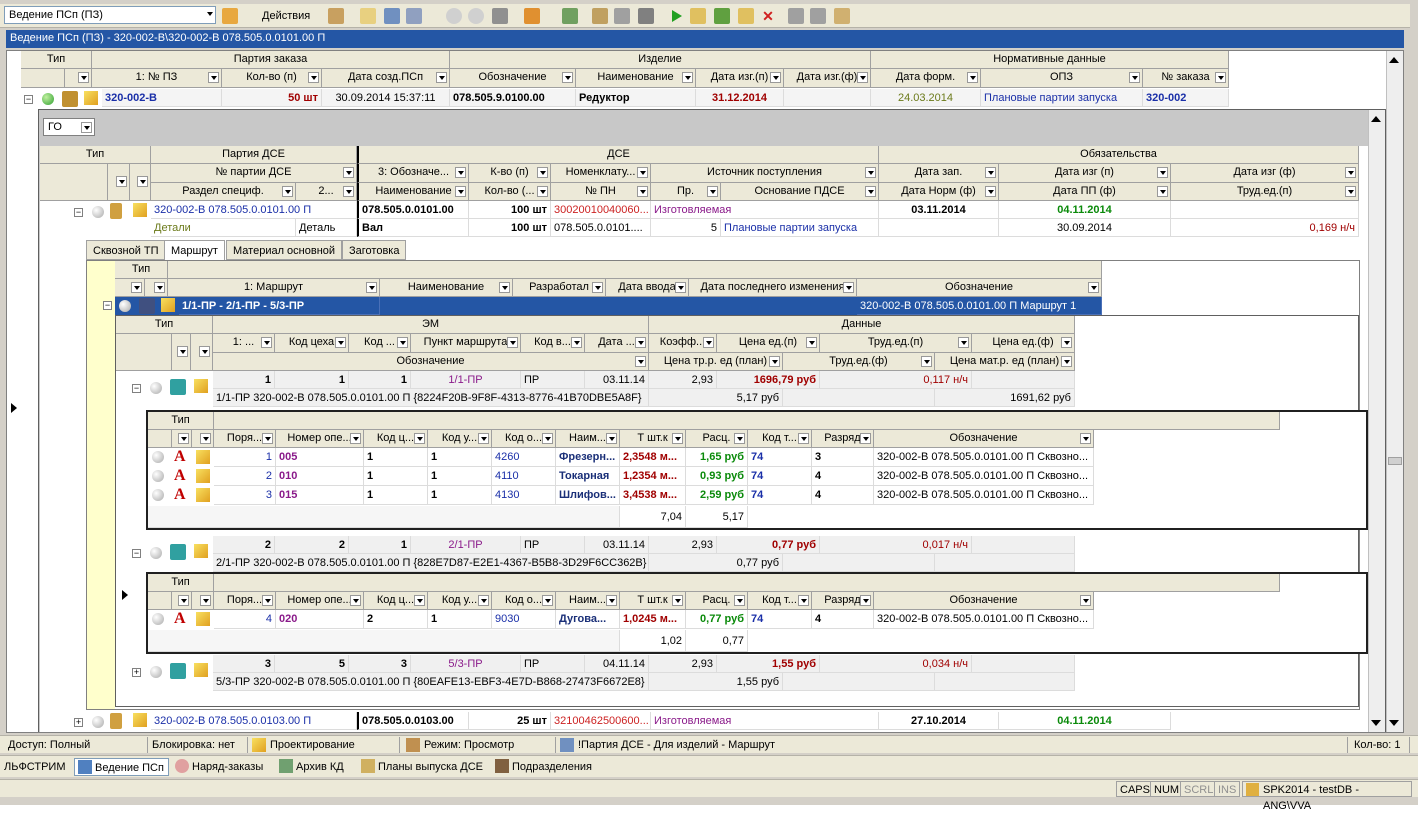 The width and height of the screenshot is (1418, 814). Describe the element at coordinates (600, 16) in the screenshot. I see `tools-icon` at that location.